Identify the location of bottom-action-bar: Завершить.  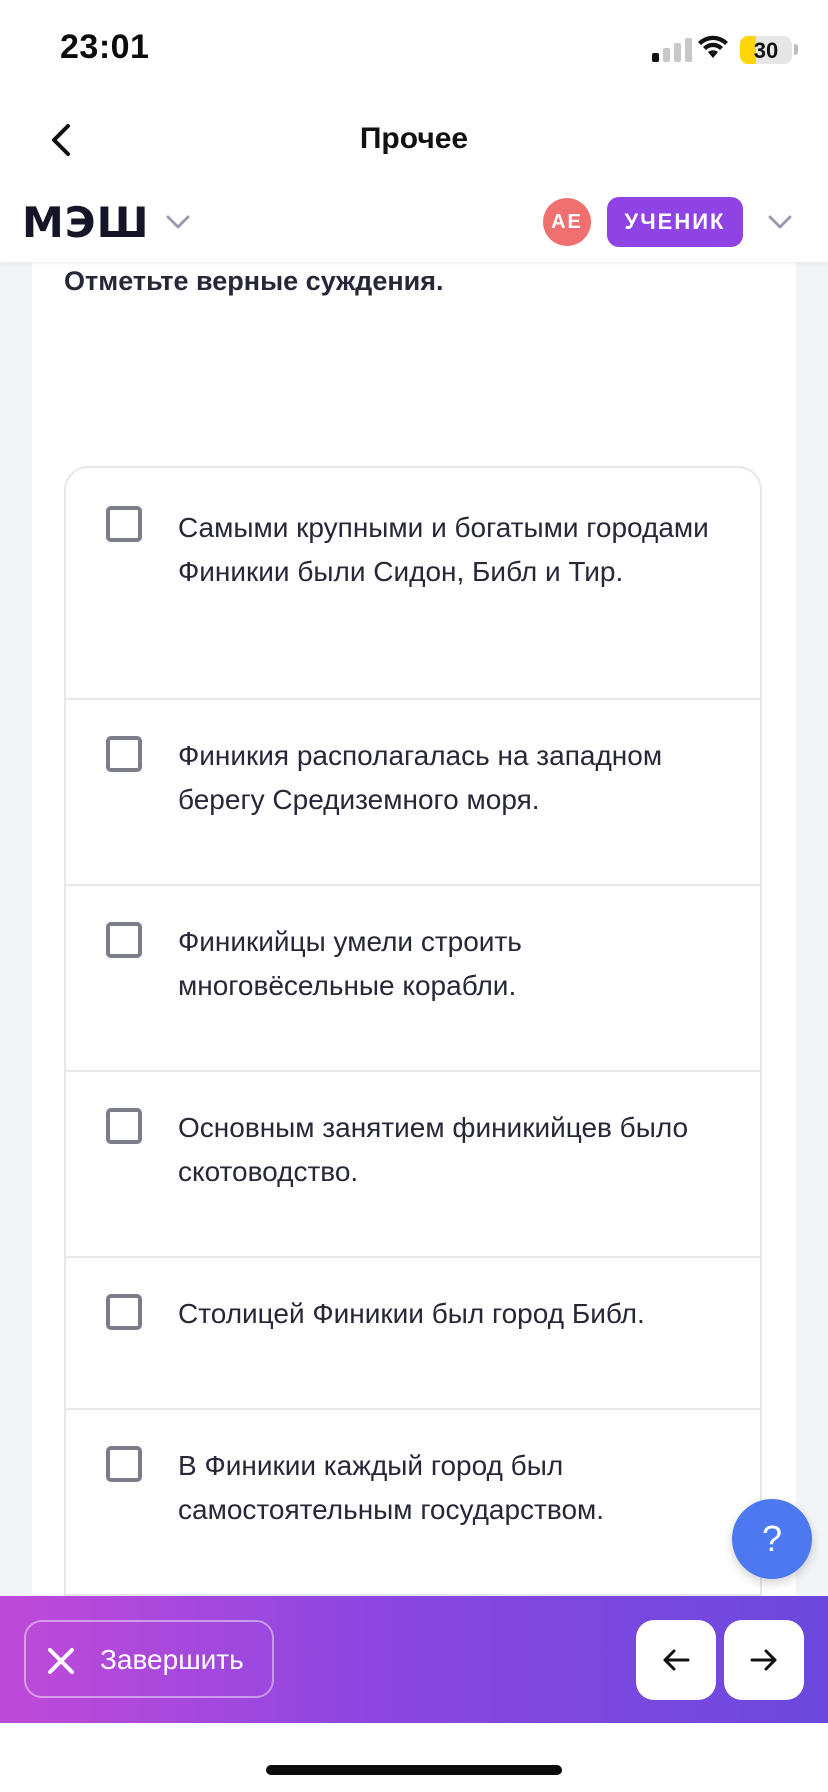
(414, 1659).